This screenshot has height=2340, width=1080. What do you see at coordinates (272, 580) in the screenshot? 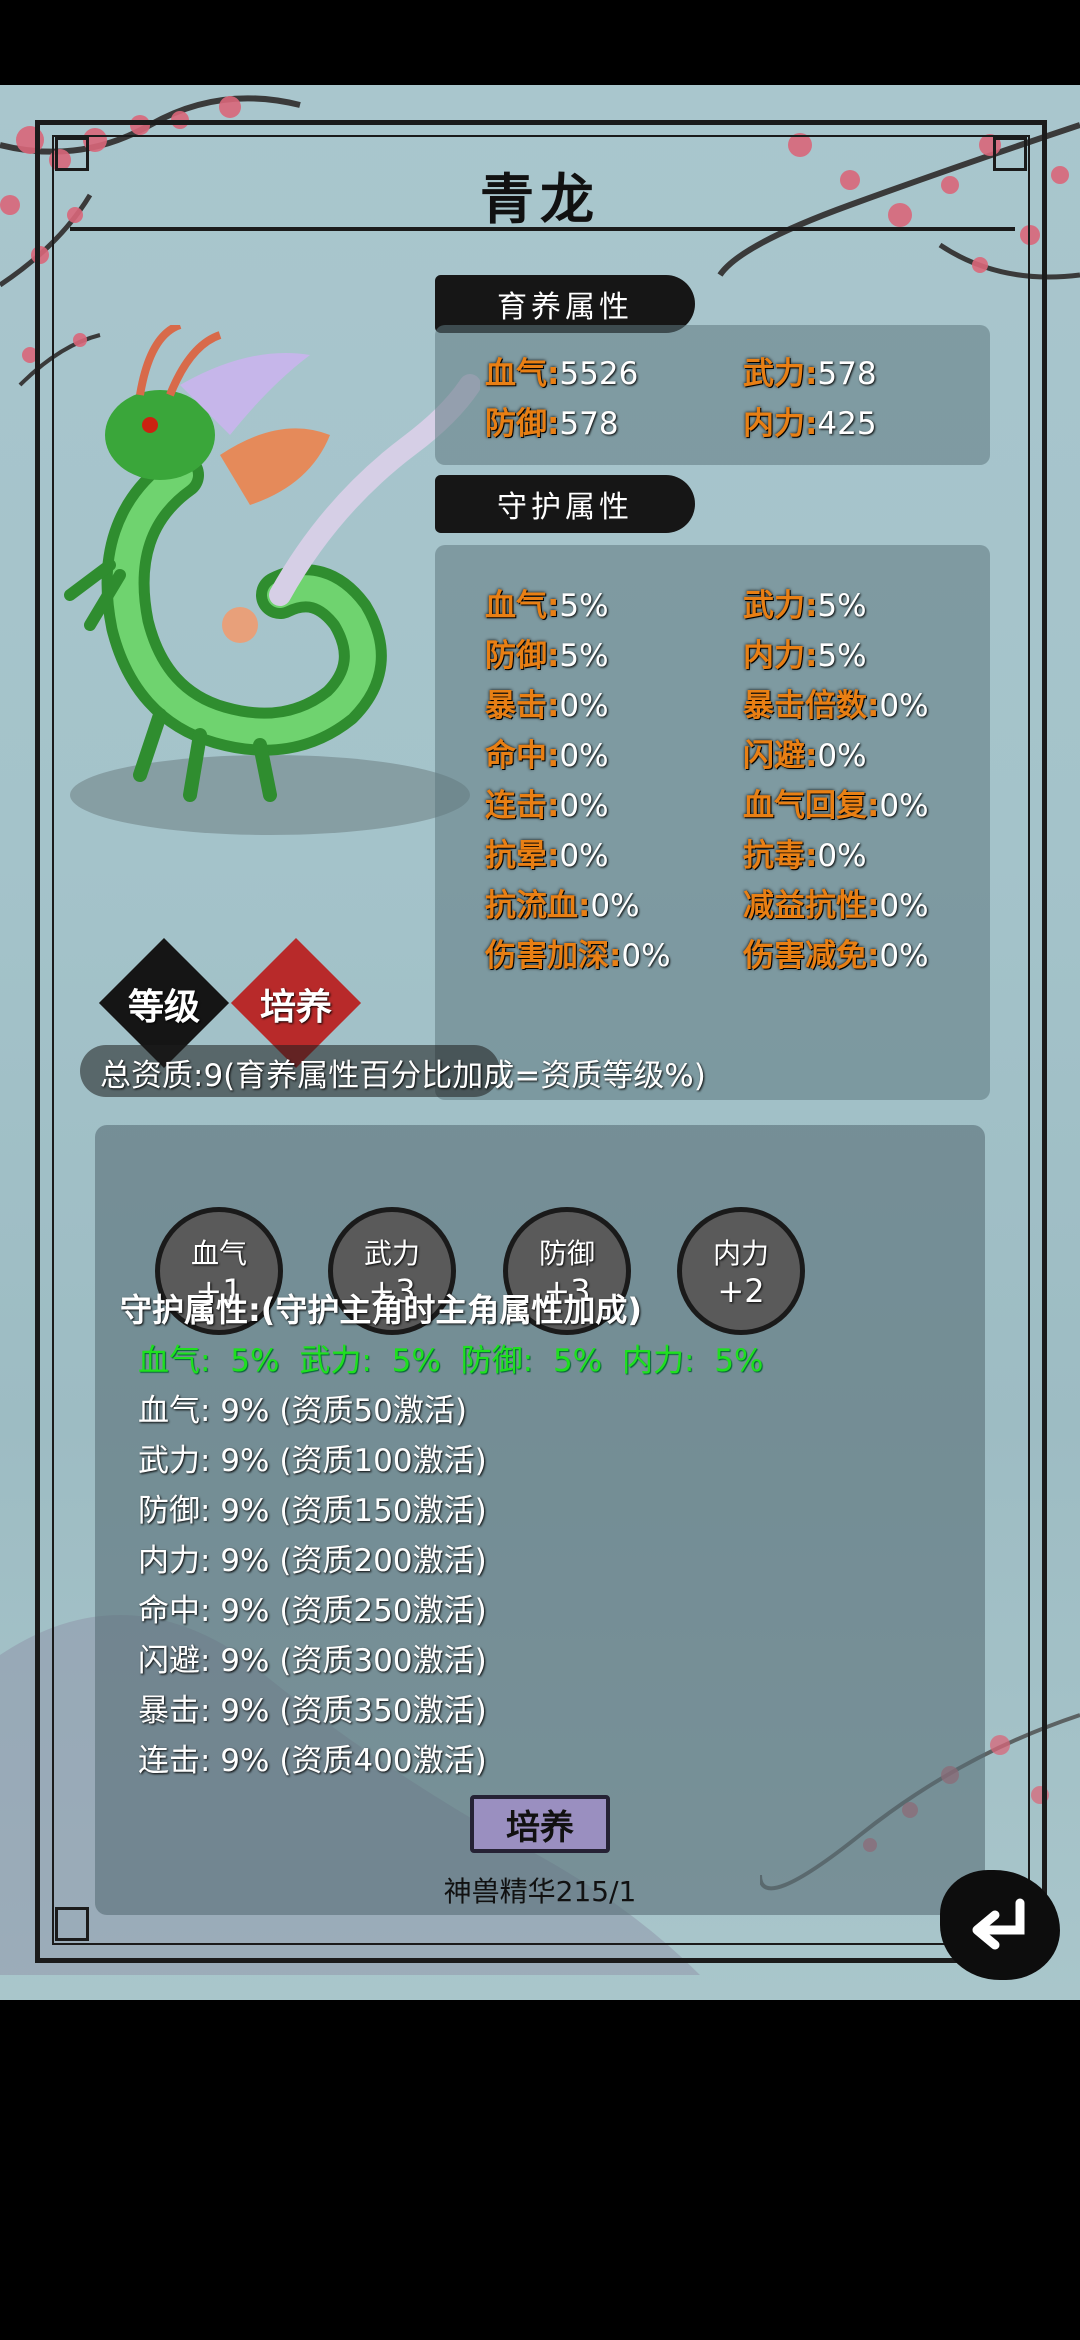
I see `dragon-illustration` at bounding box center [272, 580].